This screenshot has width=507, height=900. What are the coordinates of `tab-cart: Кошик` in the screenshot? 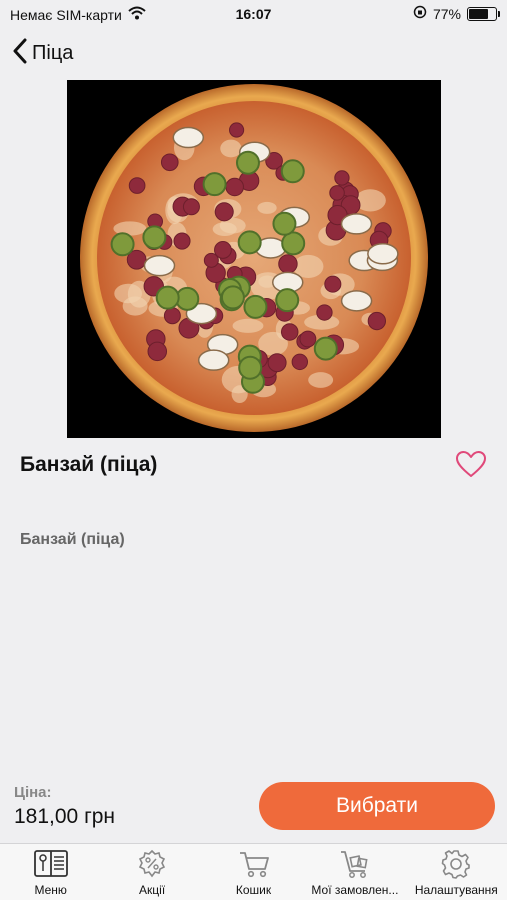 It's located at (253, 872).